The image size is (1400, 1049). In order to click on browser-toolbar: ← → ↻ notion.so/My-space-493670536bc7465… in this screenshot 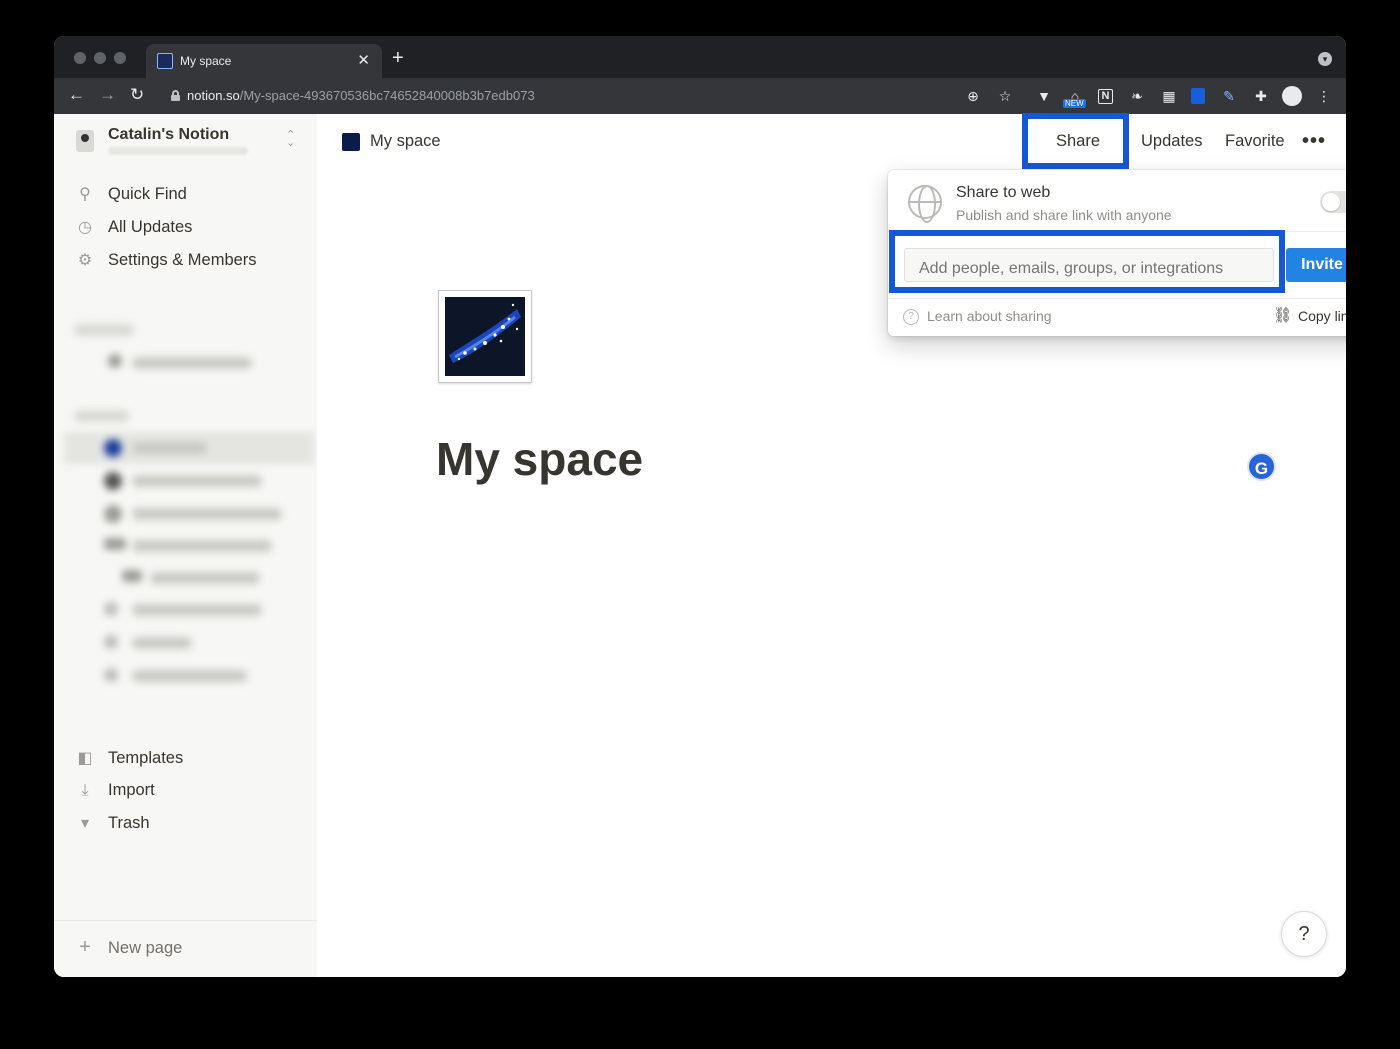, I will do `click(700, 96)`.